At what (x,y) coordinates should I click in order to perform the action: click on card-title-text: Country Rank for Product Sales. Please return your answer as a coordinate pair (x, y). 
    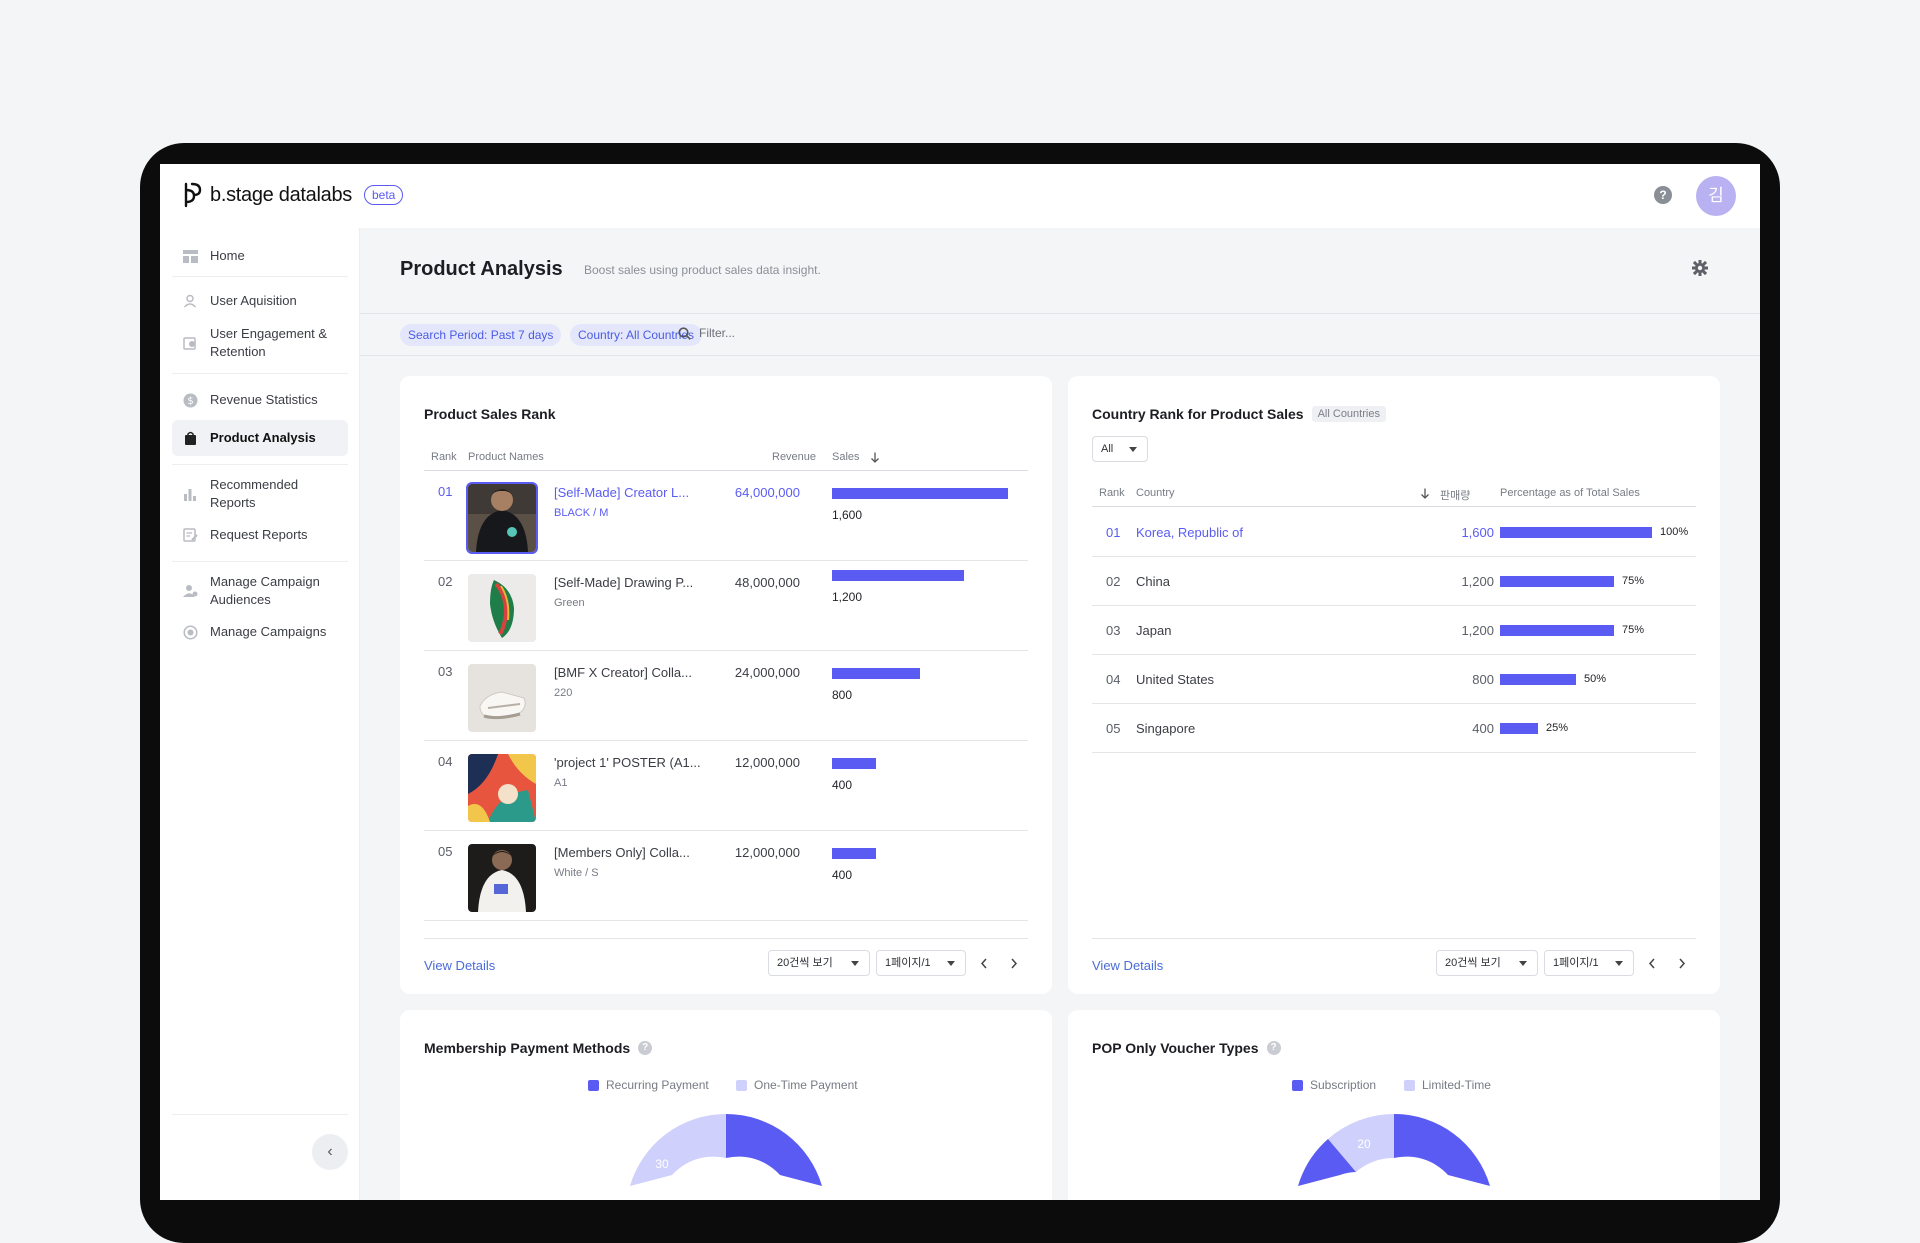
    Looking at the image, I should click on (1198, 414).